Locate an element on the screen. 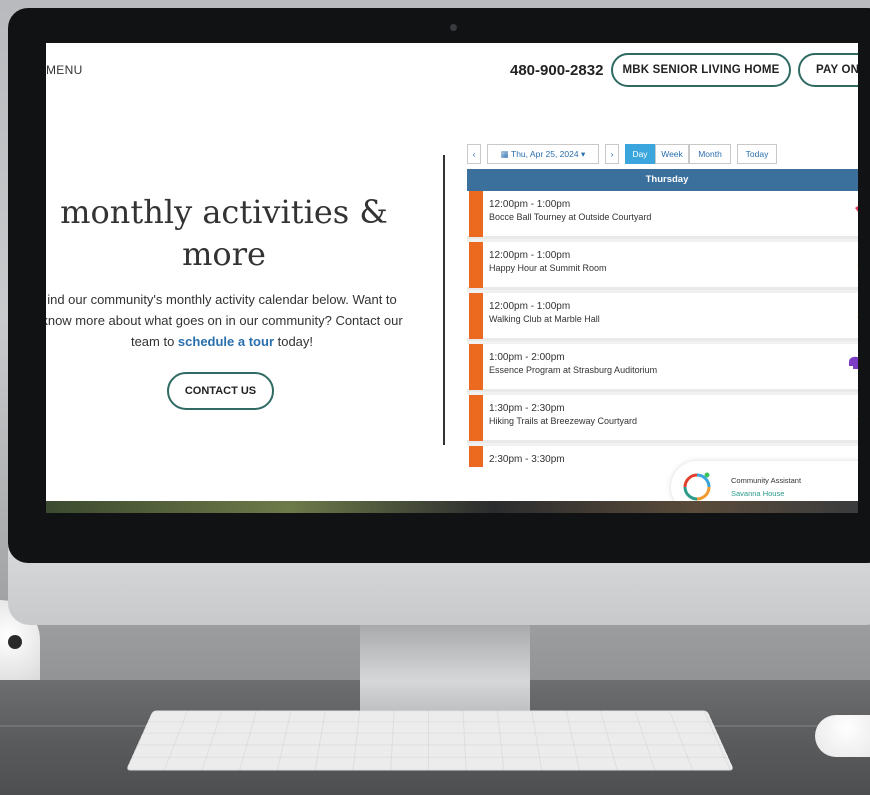 This screenshot has width=870, height=795. date-picker-label: Thu, Apr 25, 2024 ▾ is located at coordinates (548, 154).